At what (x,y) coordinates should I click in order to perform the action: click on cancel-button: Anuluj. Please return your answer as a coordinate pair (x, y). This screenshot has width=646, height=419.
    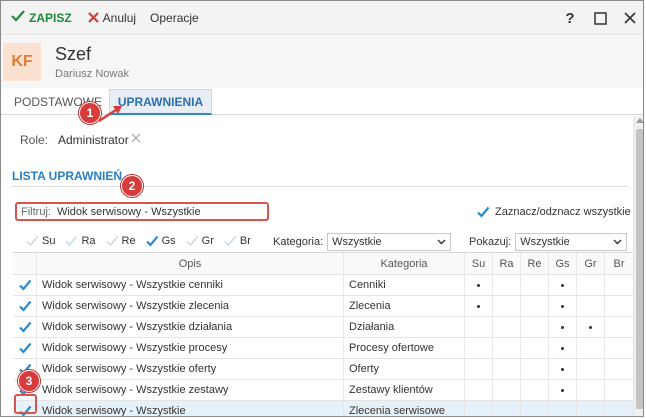
    Looking at the image, I should click on (112, 18).